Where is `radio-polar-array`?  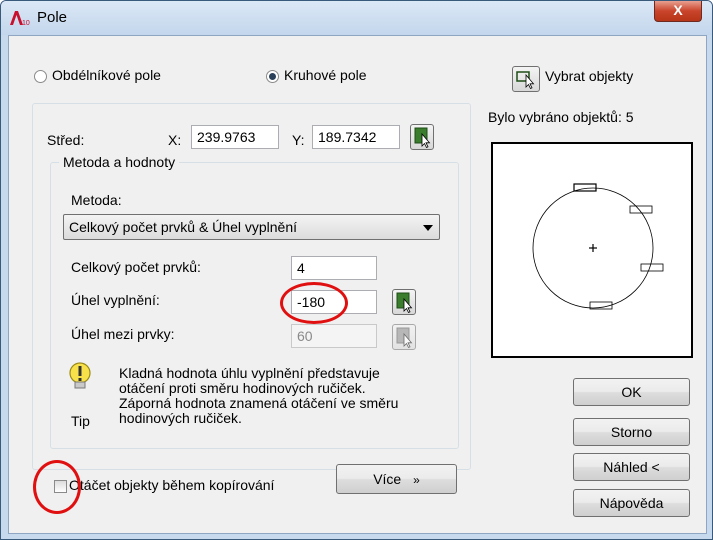
radio-polar-array is located at coordinates (272, 76).